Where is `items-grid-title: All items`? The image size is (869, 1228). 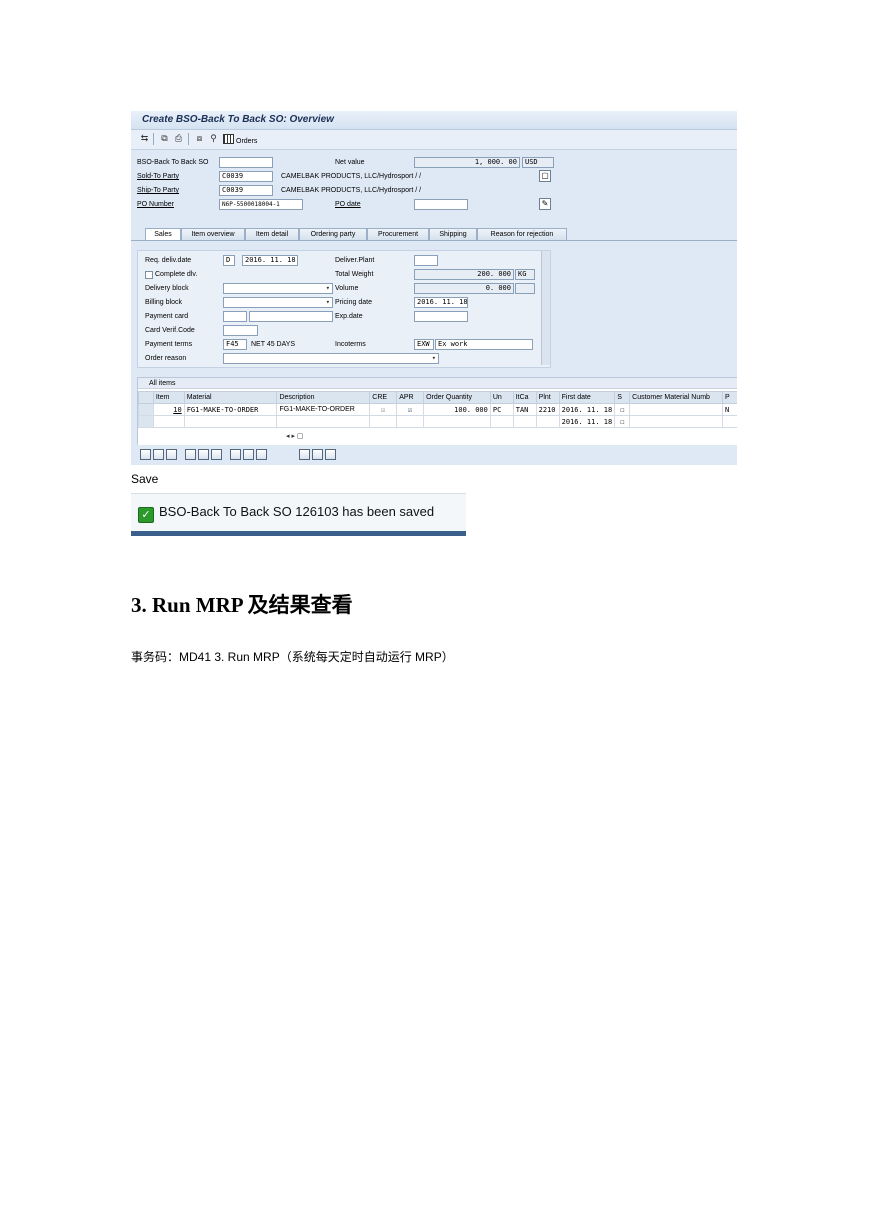 items-grid-title: All items is located at coordinates (437, 383).